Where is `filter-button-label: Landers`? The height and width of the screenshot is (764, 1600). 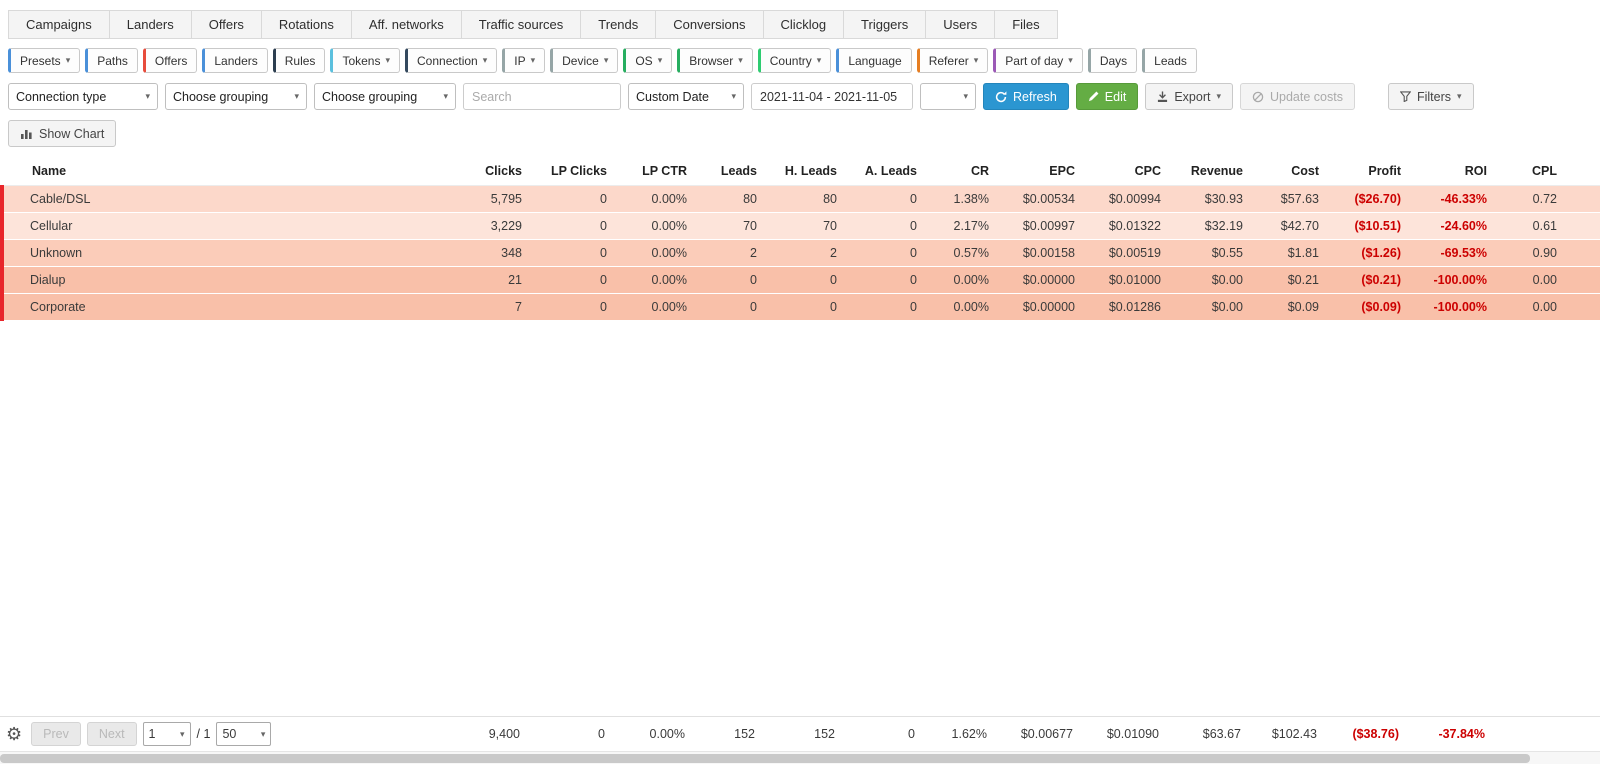 filter-button-label: Landers is located at coordinates (236, 60).